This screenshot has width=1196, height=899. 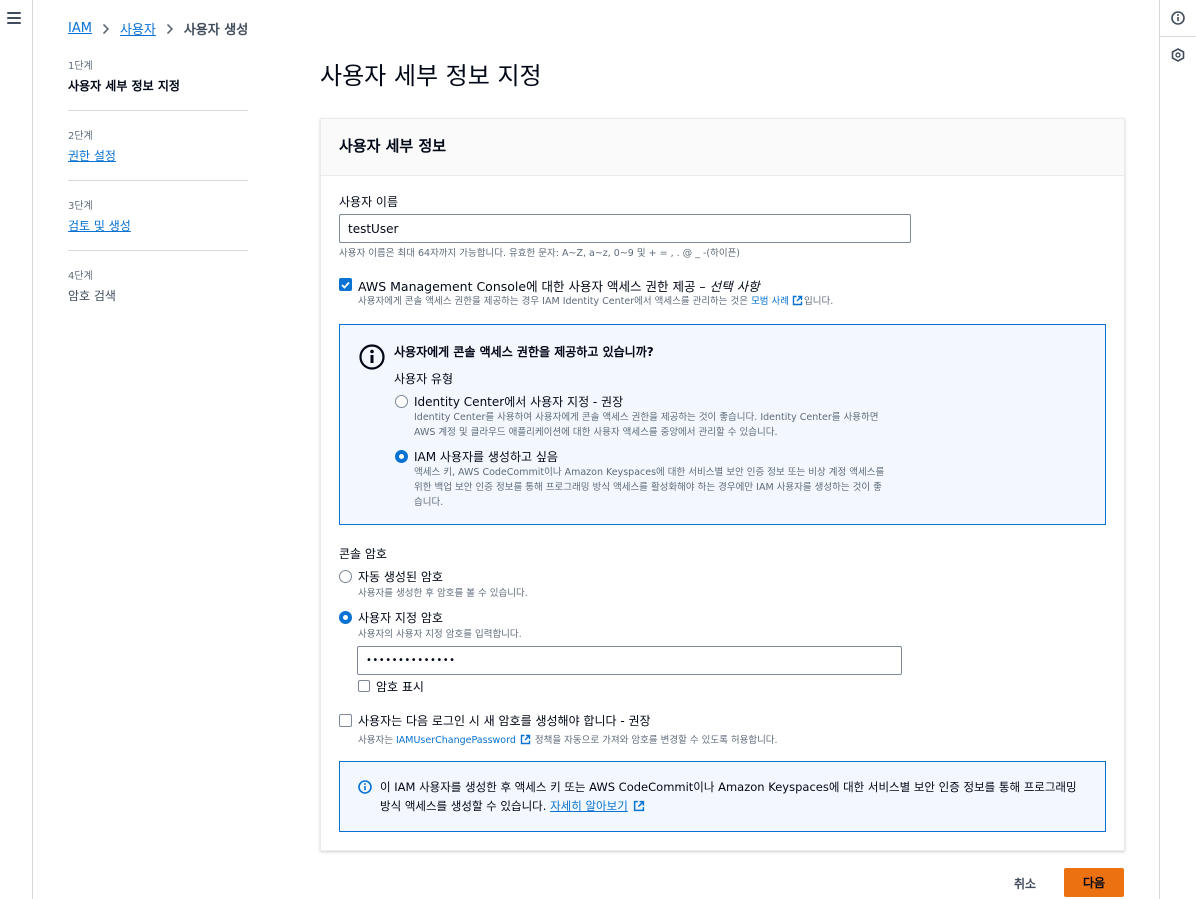 I want to click on password-input: ••••••••••••••, so click(x=629, y=660).